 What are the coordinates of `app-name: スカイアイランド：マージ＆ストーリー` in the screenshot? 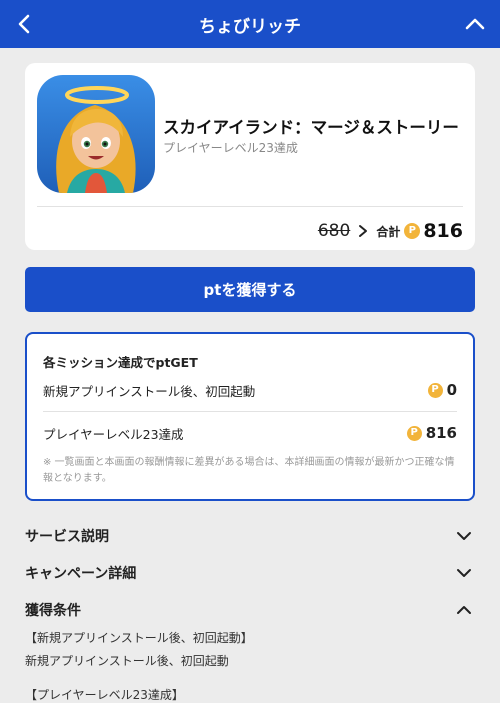 It's located at (311, 127).